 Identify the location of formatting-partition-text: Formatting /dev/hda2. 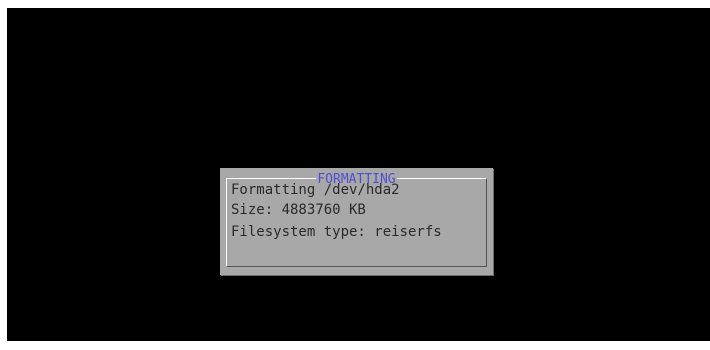
(315, 190).